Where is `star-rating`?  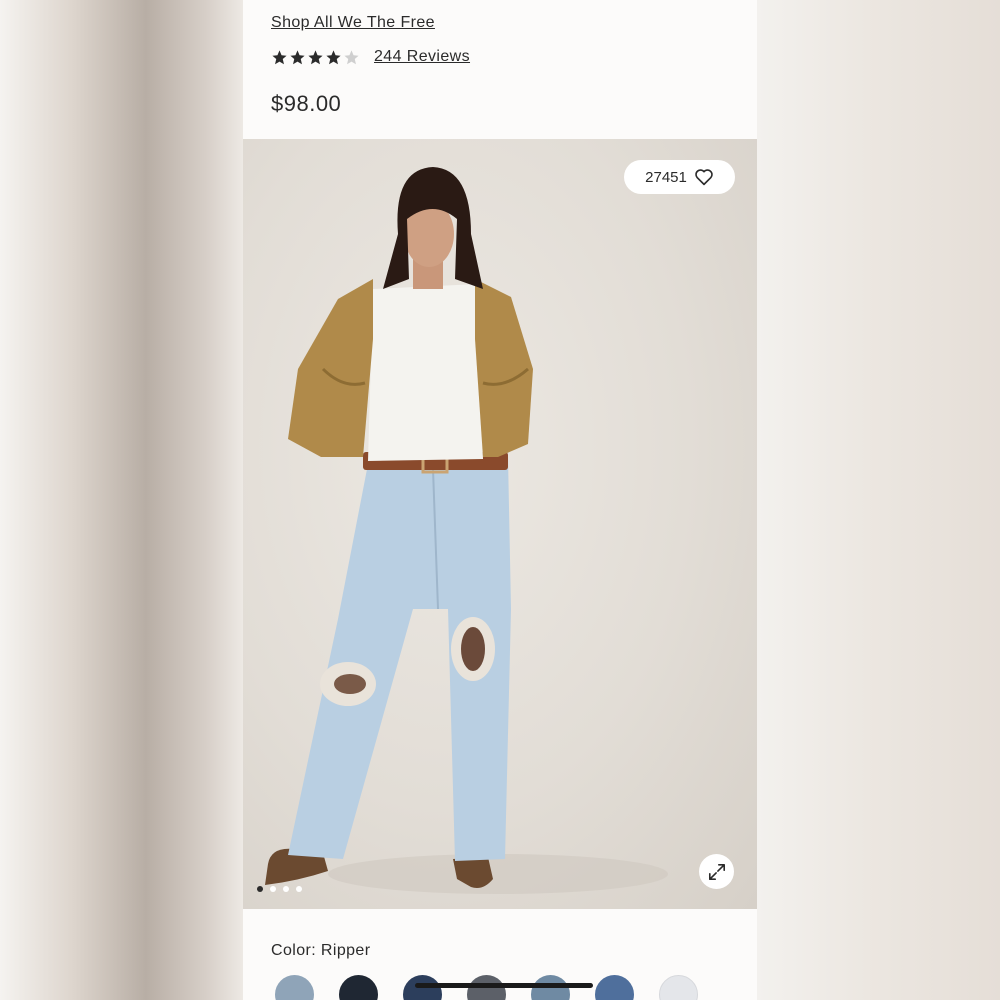 star-rating is located at coordinates (315, 57).